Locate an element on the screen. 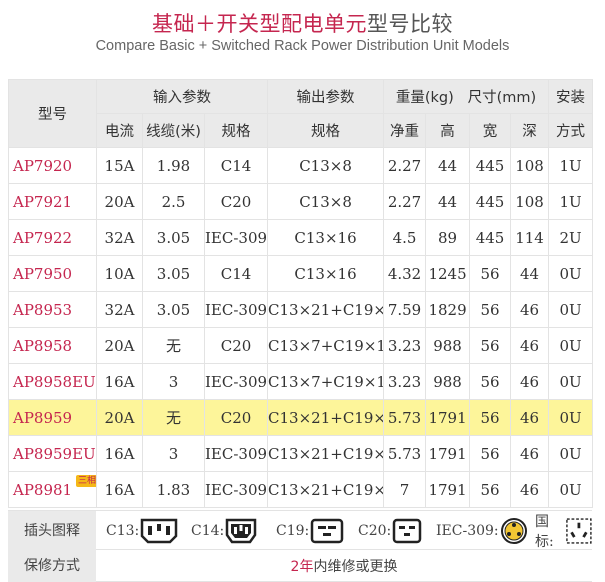 Image resolution: width=605 pixels, height=582 pixels. cell-height: 89 is located at coordinates (448, 237).